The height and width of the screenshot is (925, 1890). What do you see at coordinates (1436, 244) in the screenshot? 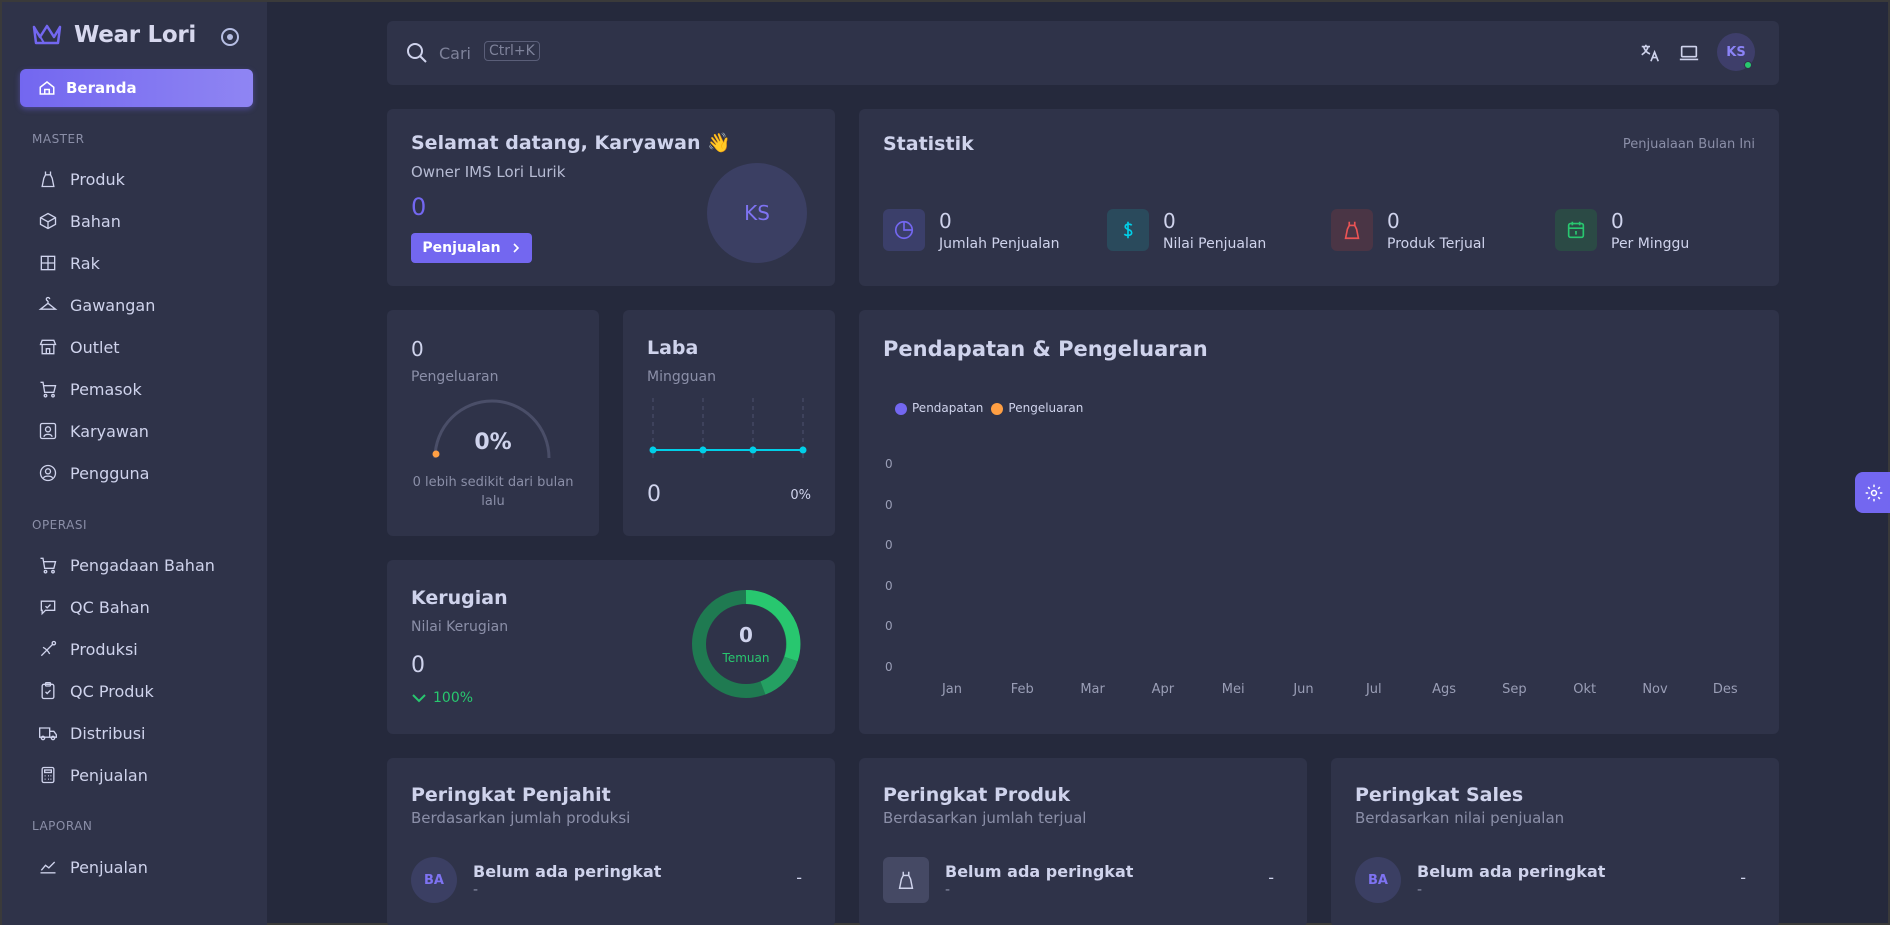
I see `stat-label: Produk Terjual` at bounding box center [1436, 244].